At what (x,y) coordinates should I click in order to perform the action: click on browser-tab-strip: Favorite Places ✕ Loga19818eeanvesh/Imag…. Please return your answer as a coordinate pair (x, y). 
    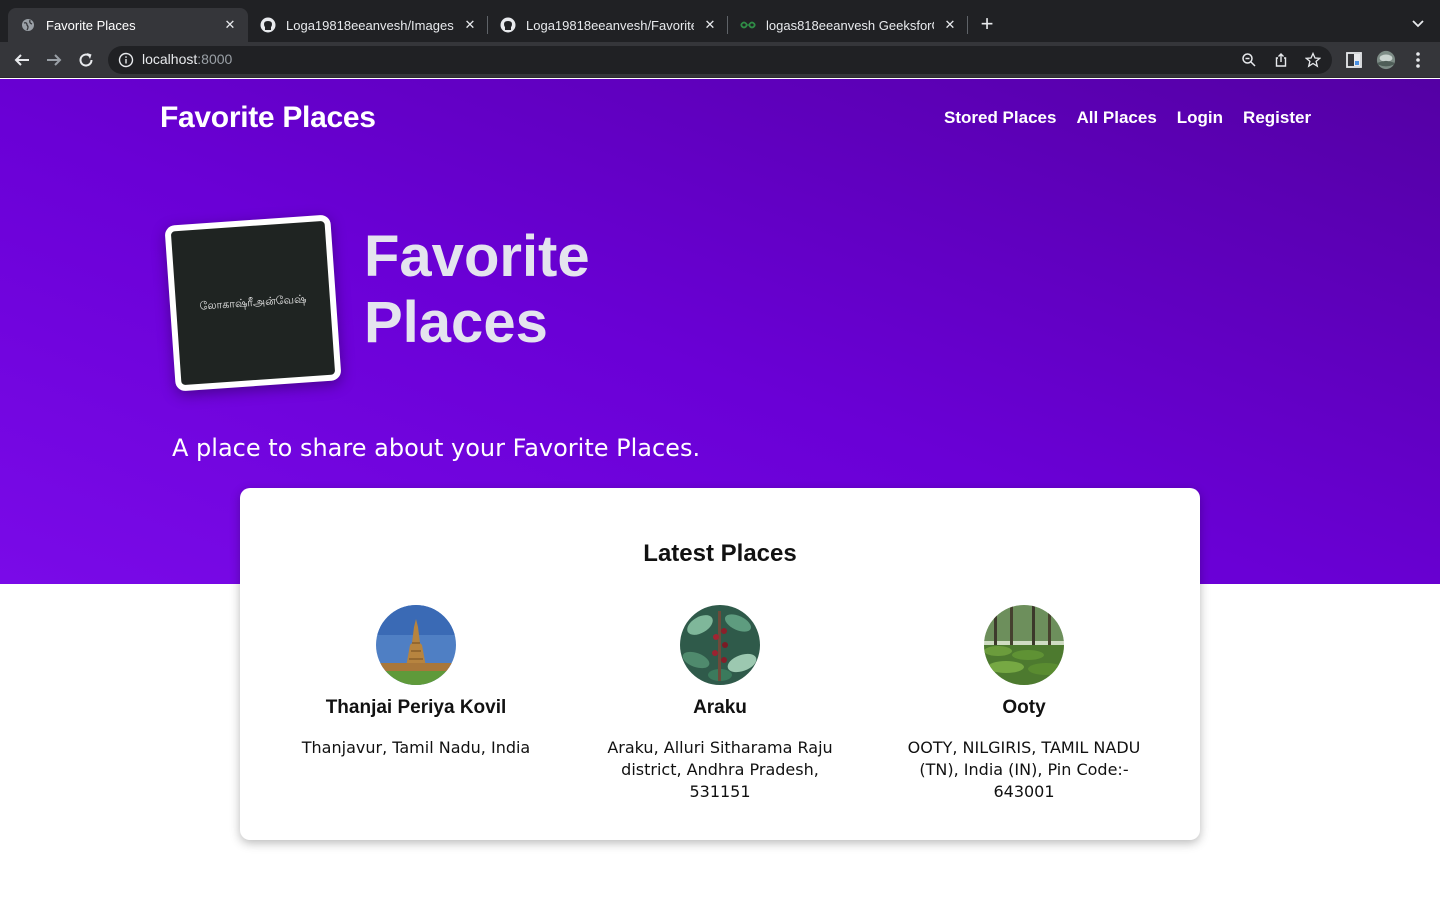
    Looking at the image, I should click on (720, 21).